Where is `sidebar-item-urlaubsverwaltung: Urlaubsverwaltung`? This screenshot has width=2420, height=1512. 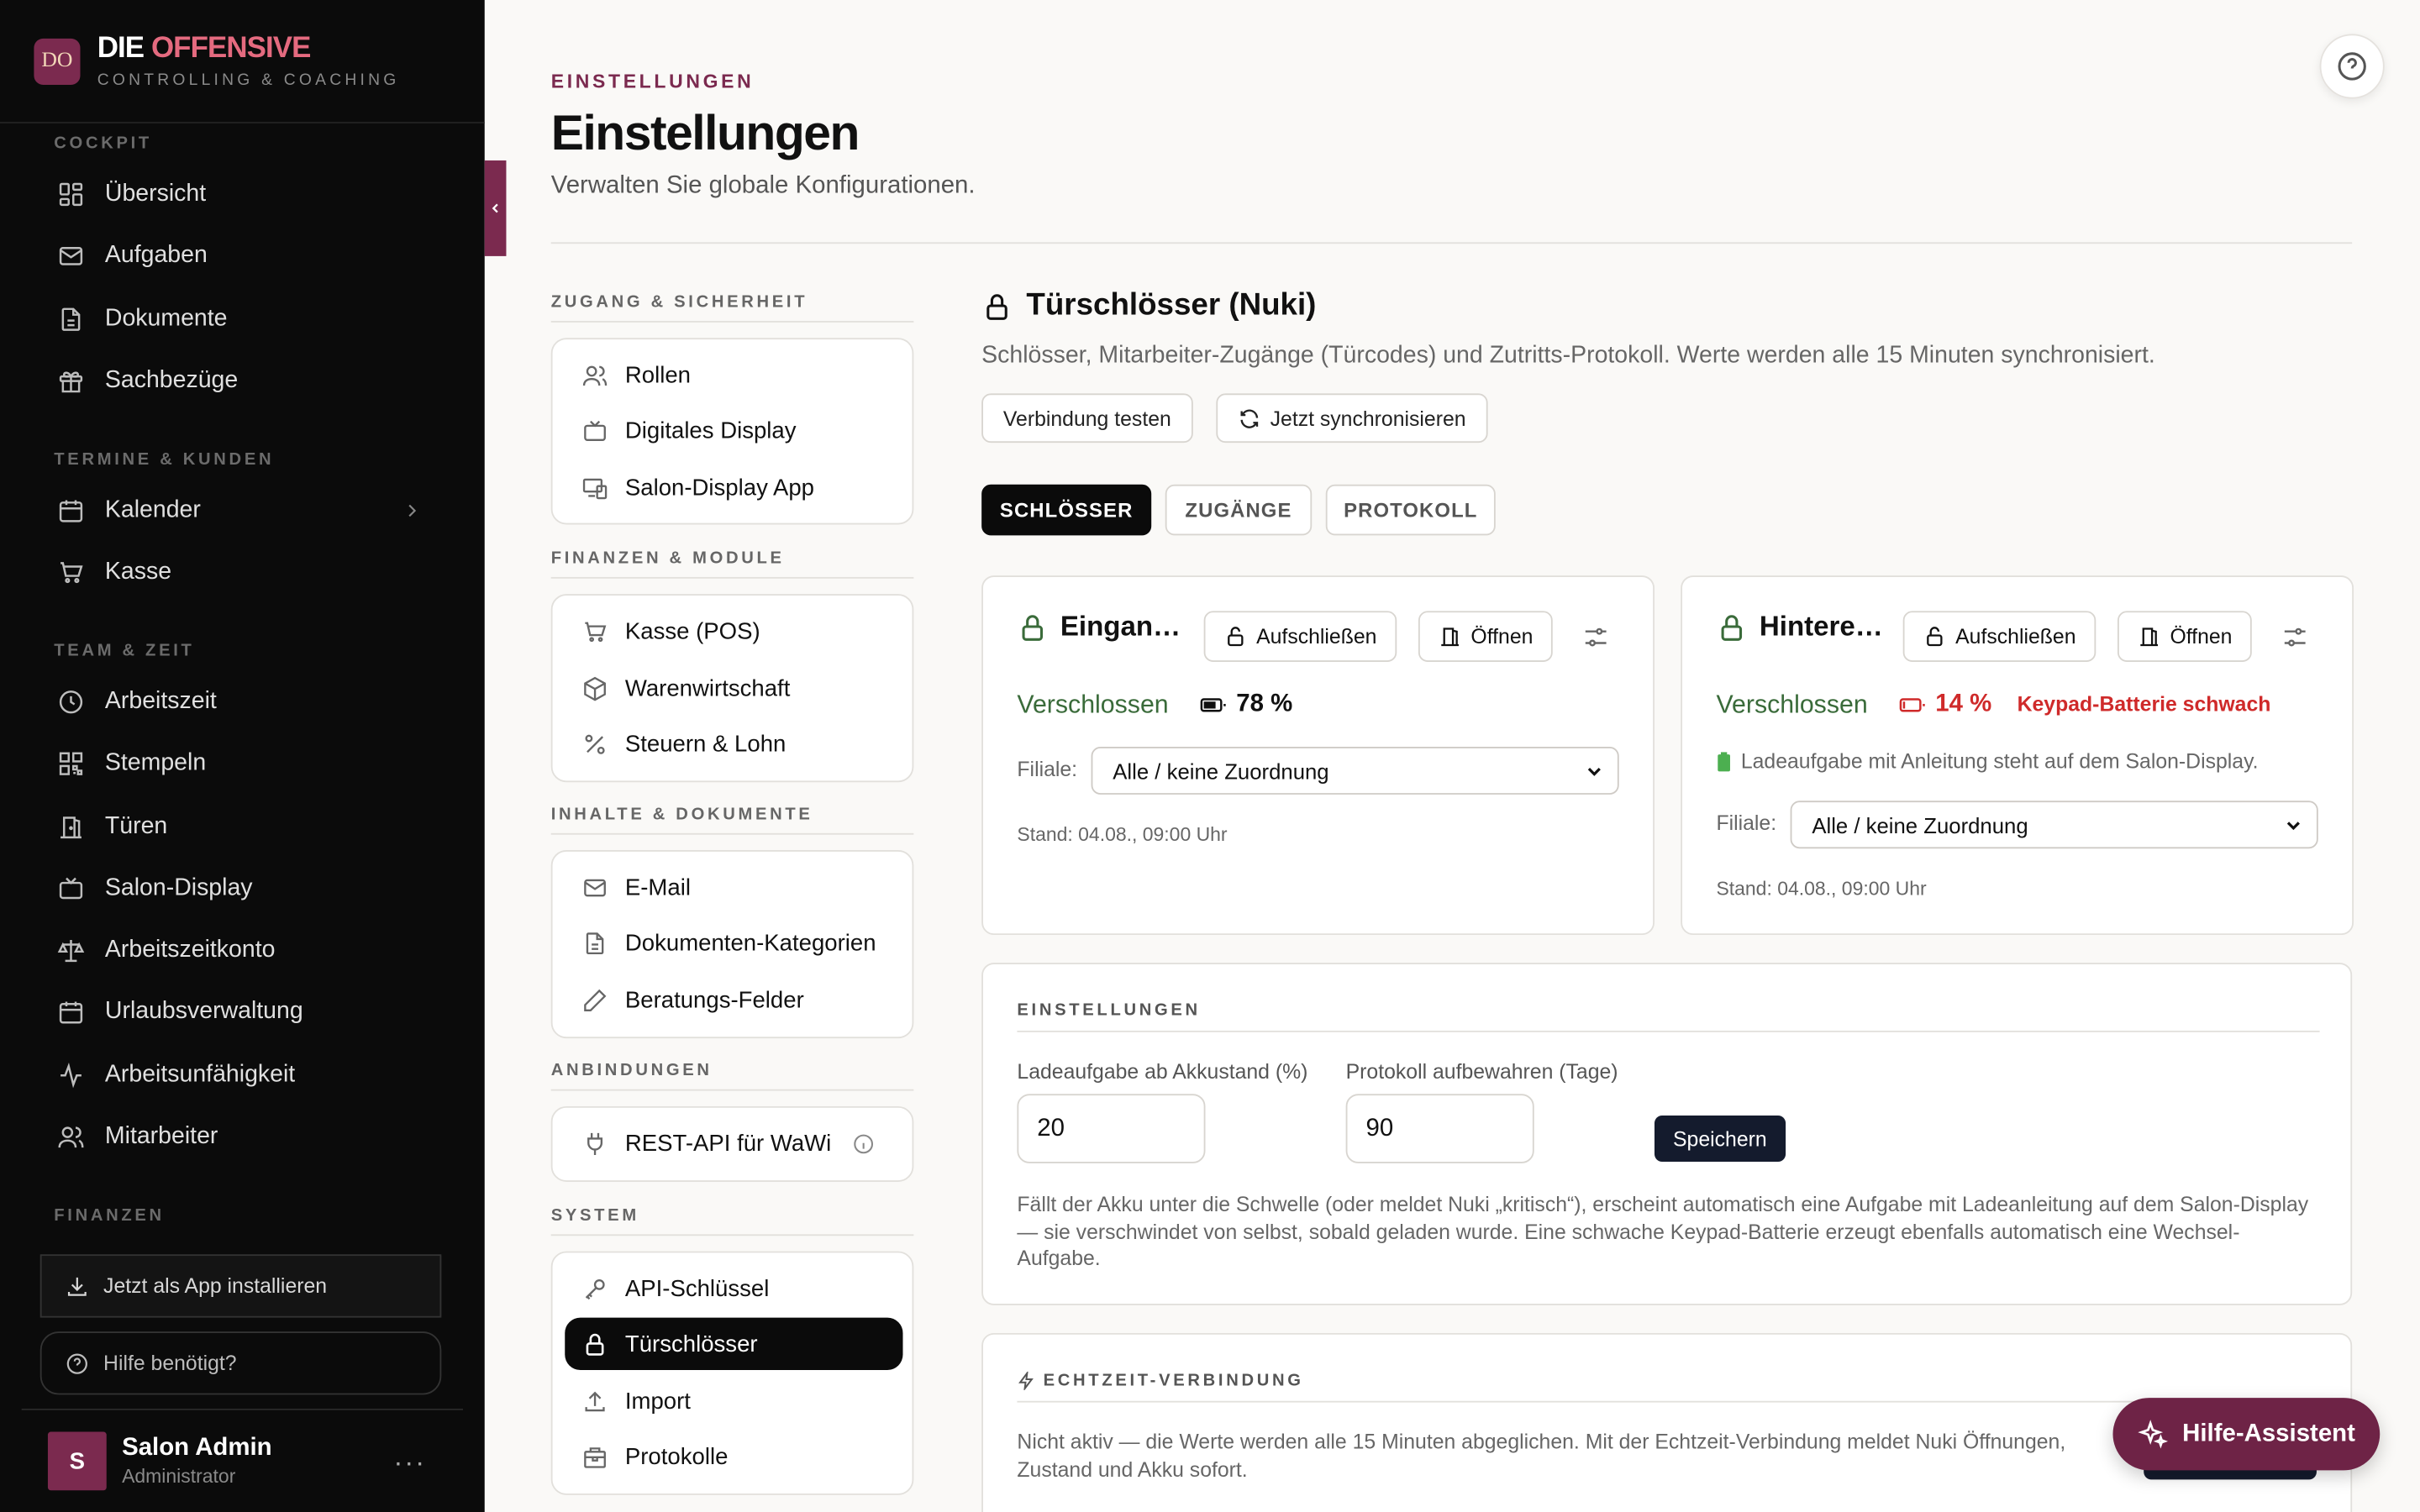 sidebar-item-urlaubsverwaltung: Urlaubsverwaltung is located at coordinates (241, 1012).